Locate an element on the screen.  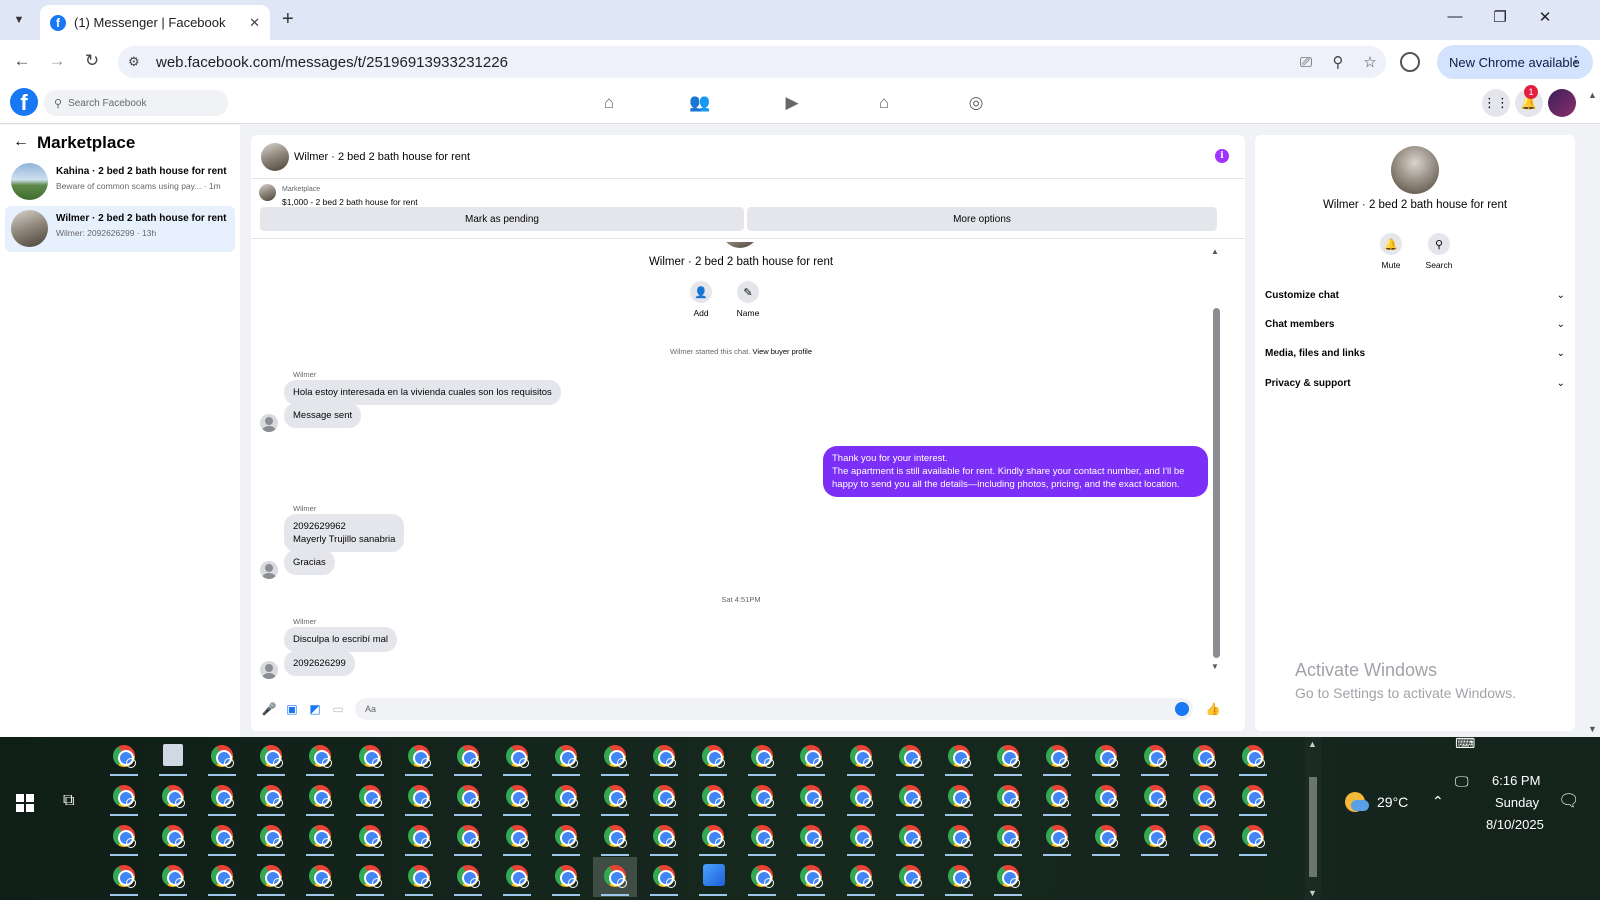
chevron-up-icon: ⌃ is located at coordinates (1438, 801).